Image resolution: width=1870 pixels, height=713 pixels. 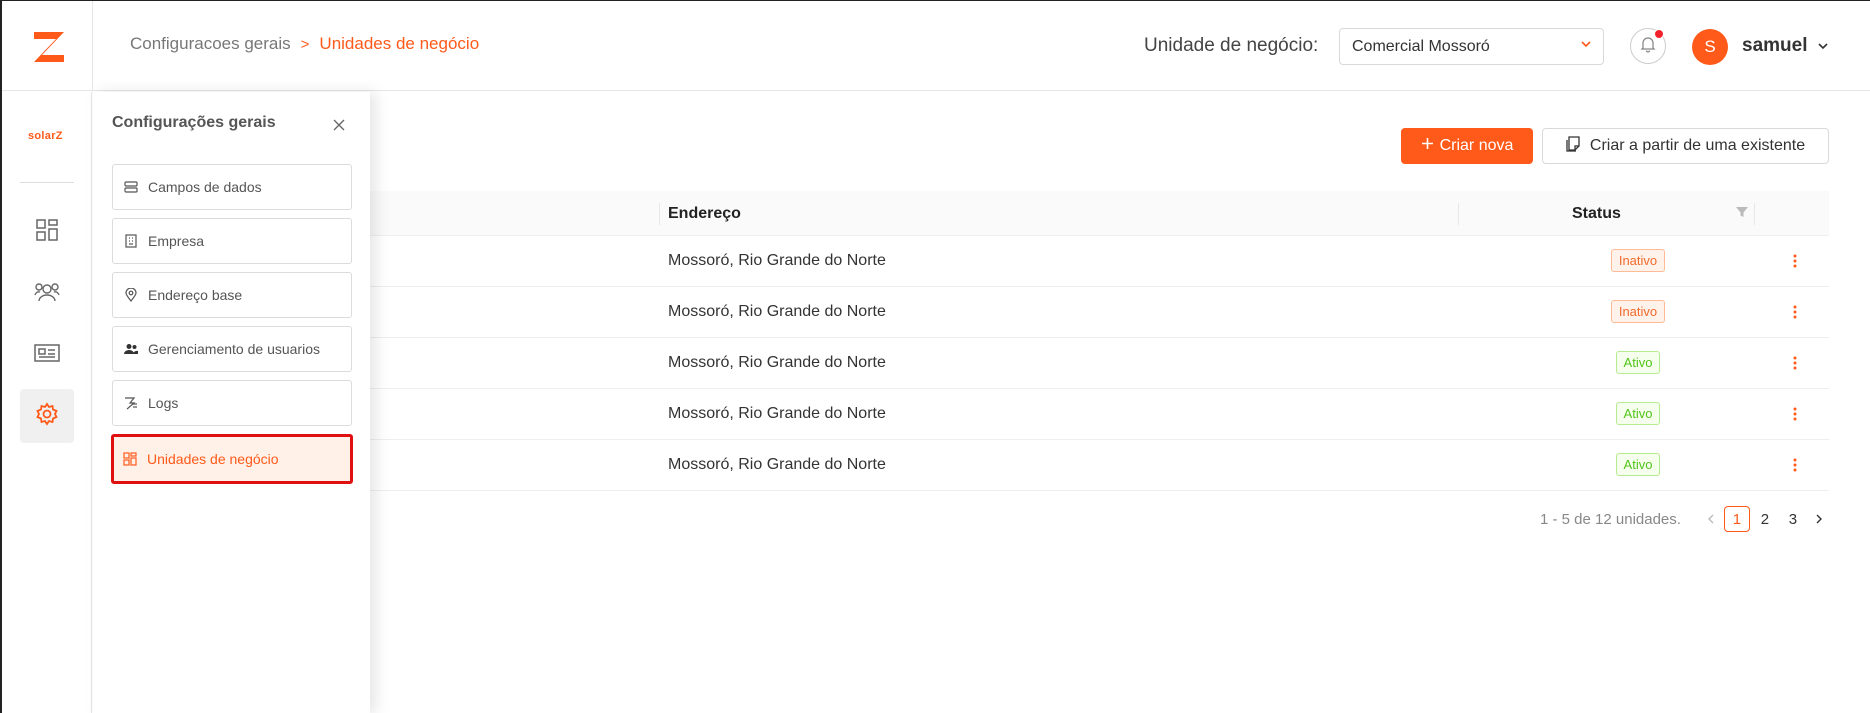 What do you see at coordinates (1596, 213) in the screenshot?
I see `column-header-status: Status` at bounding box center [1596, 213].